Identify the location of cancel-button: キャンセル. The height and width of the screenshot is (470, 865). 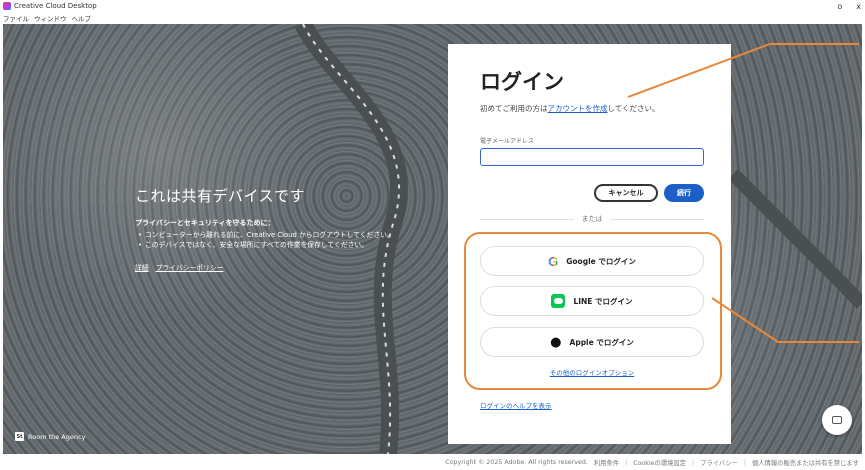
(626, 193).